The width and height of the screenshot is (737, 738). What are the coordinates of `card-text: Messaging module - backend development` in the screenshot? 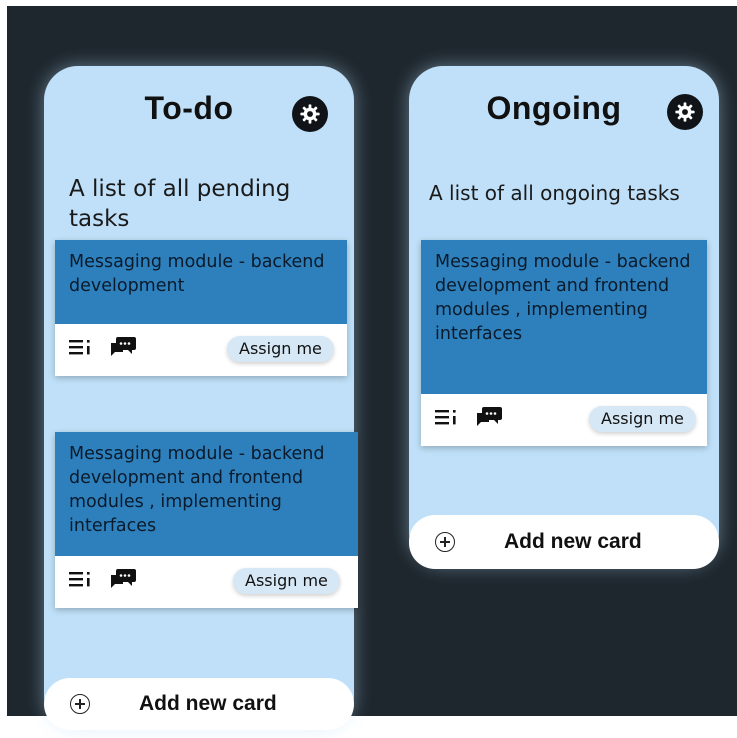 It's located at (201, 282).